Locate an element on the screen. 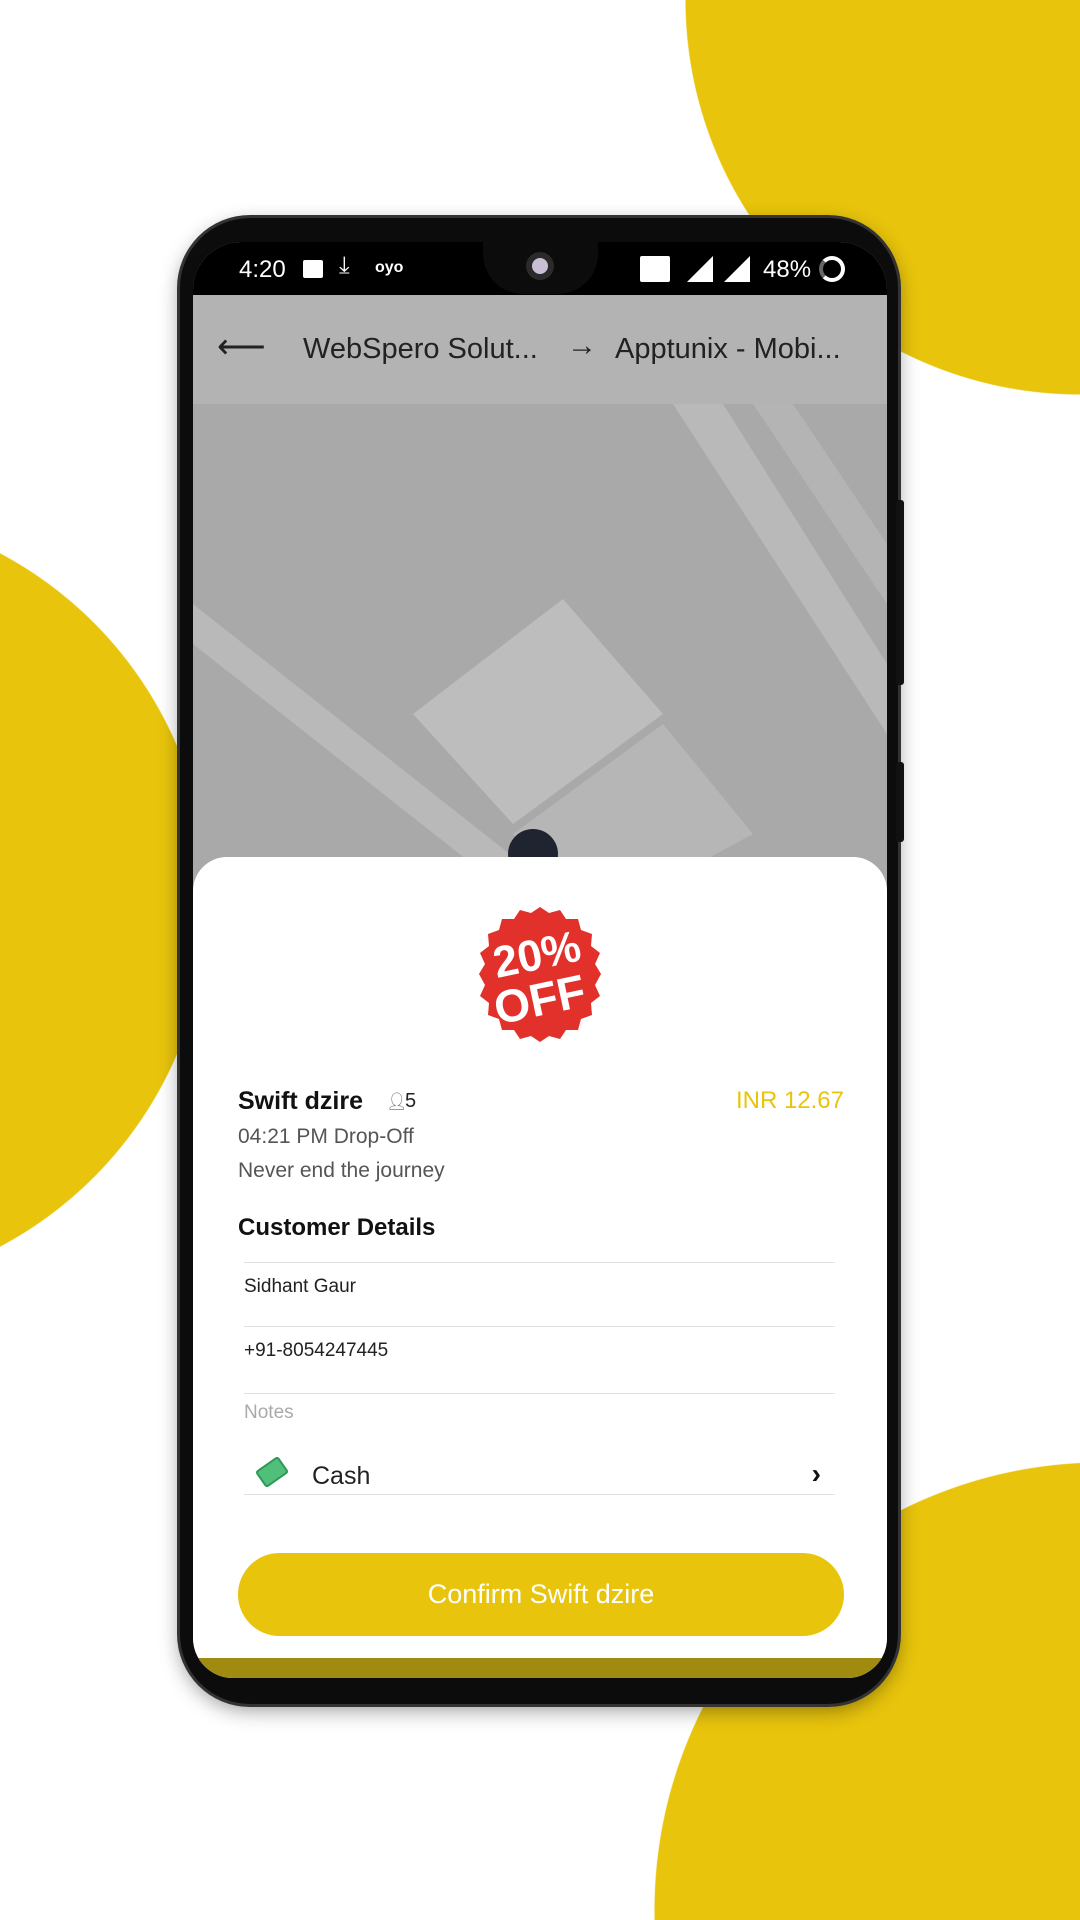  chevron-right-icon: › is located at coordinates (816, 1473).